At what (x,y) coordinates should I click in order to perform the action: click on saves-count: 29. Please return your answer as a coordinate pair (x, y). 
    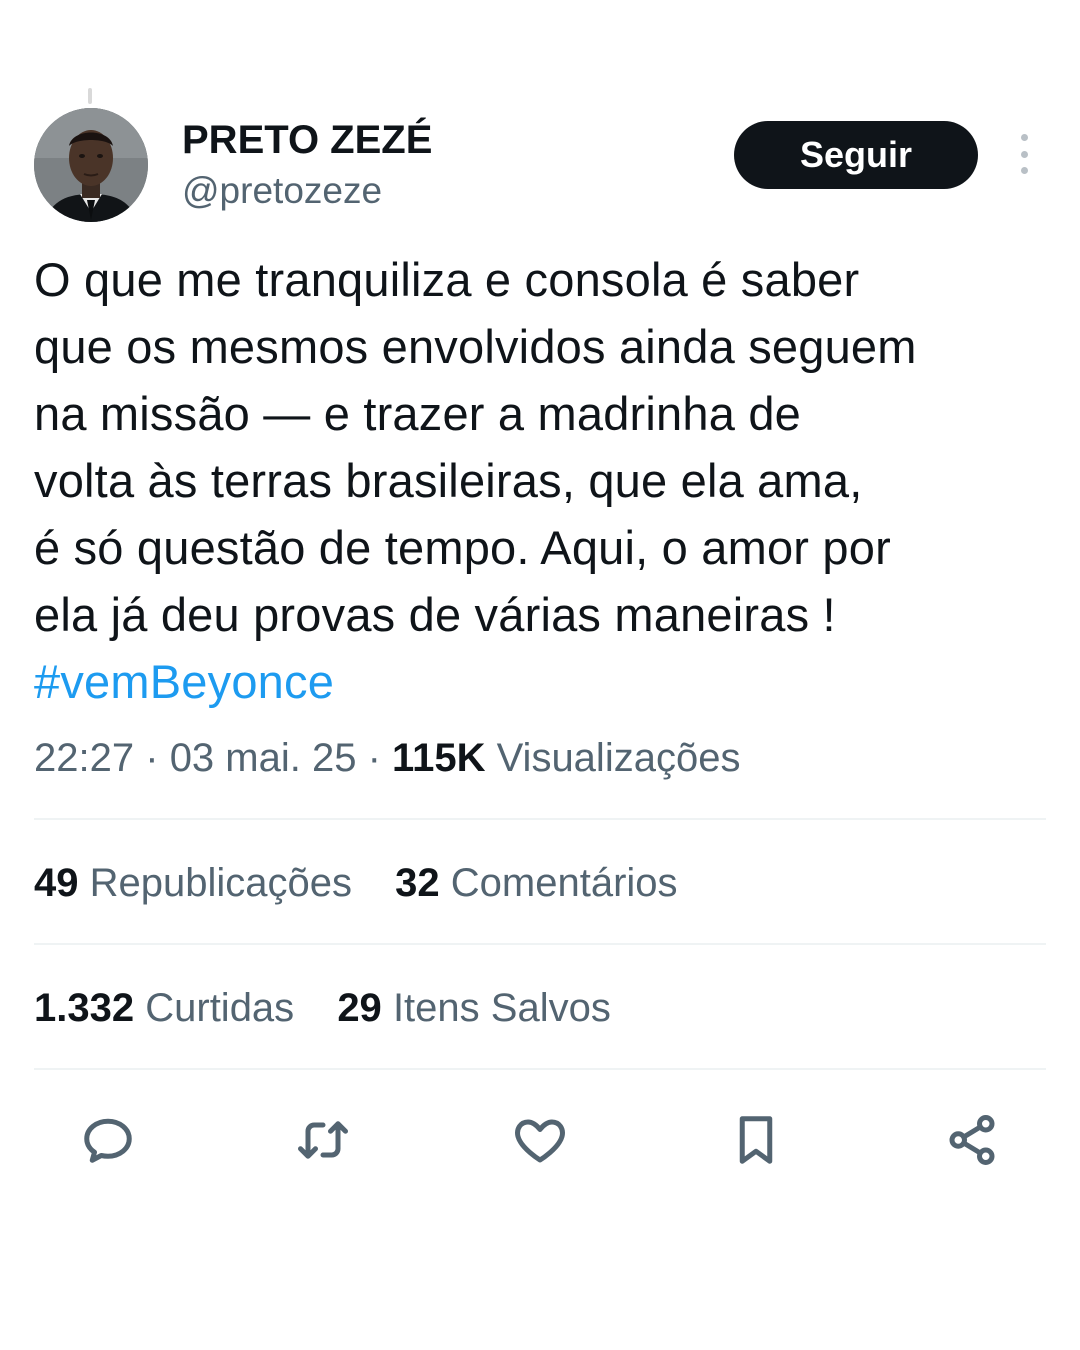
    Looking at the image, I should click on (359, 1008).